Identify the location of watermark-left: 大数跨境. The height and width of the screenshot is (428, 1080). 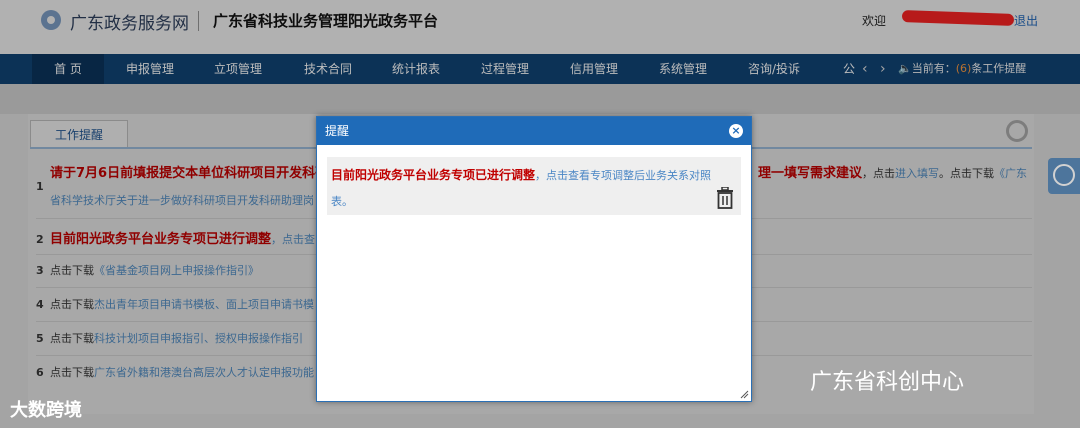
(46, 410).